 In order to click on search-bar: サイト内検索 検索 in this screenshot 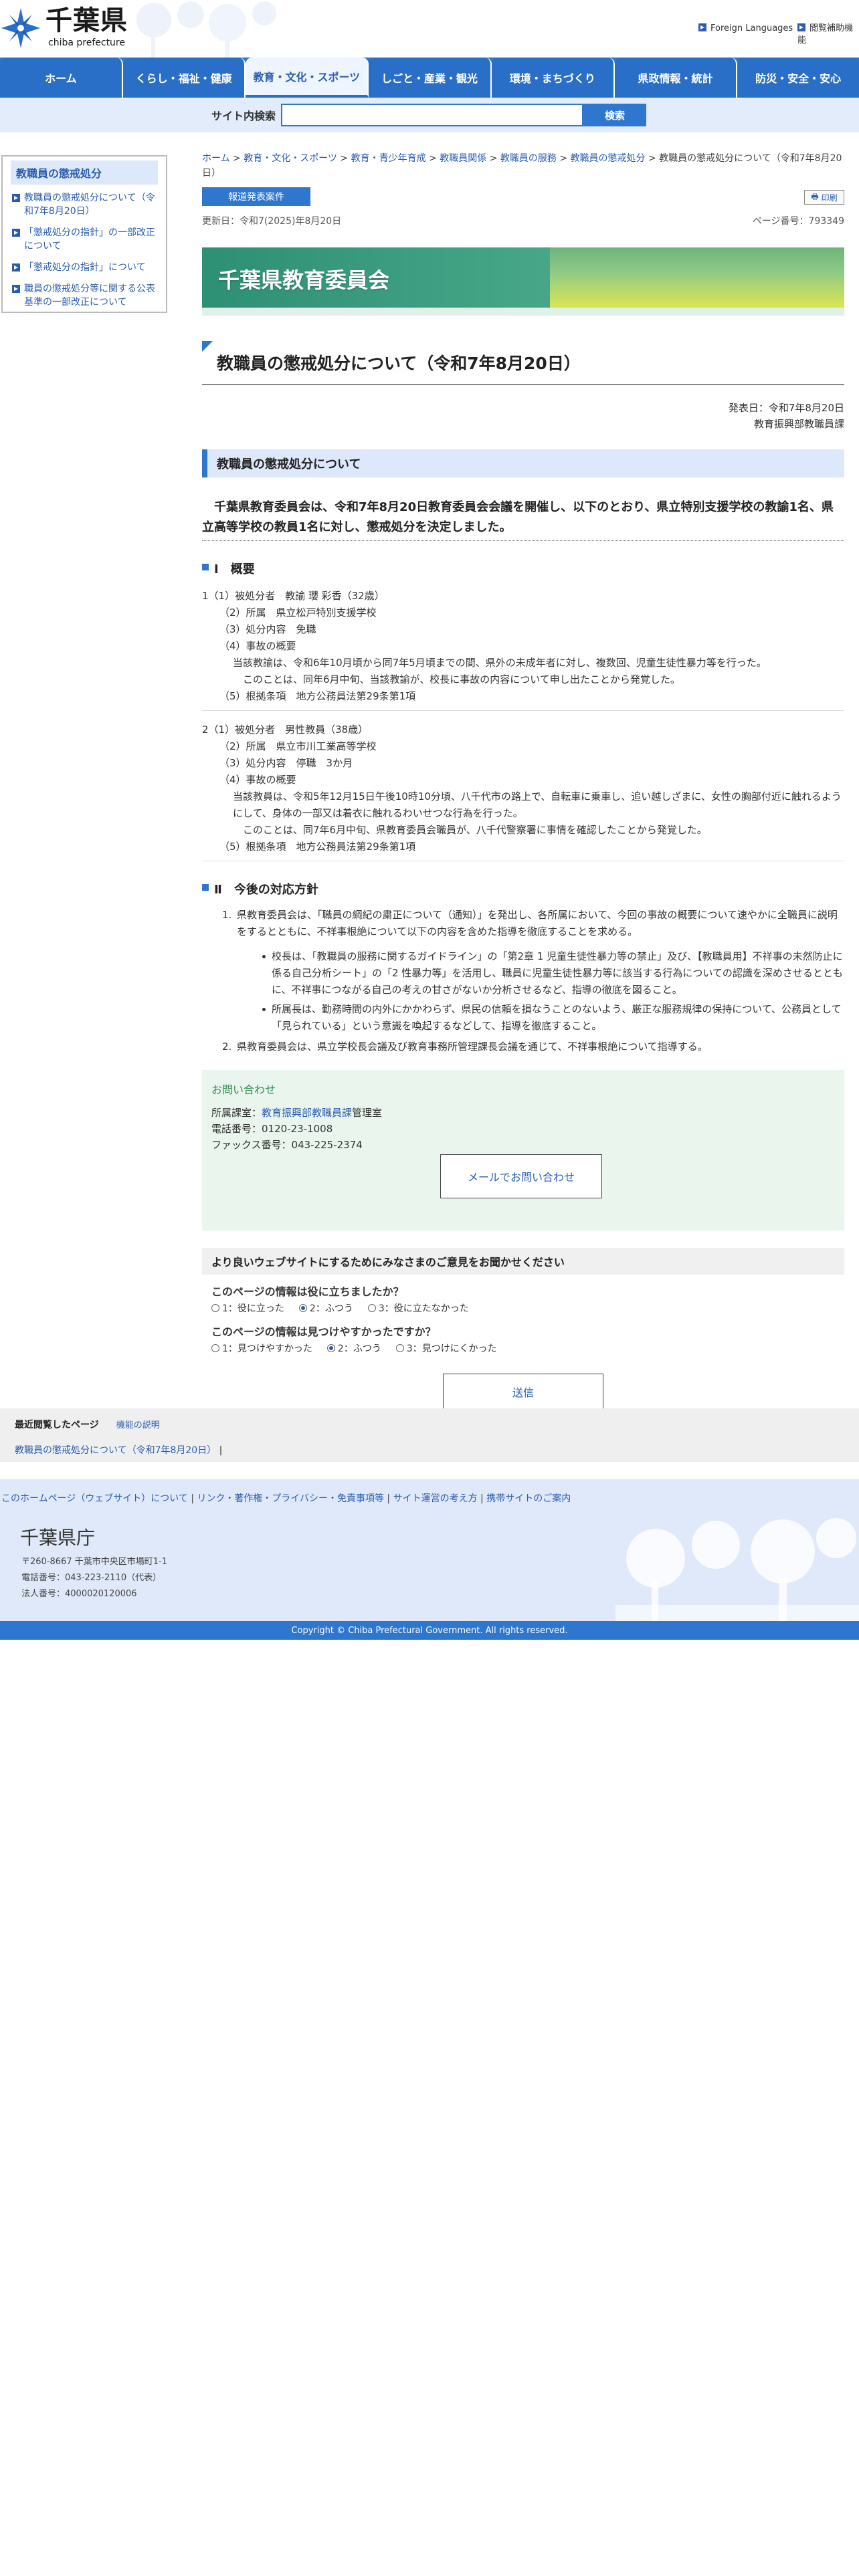, I will do `click(429, 115)`.